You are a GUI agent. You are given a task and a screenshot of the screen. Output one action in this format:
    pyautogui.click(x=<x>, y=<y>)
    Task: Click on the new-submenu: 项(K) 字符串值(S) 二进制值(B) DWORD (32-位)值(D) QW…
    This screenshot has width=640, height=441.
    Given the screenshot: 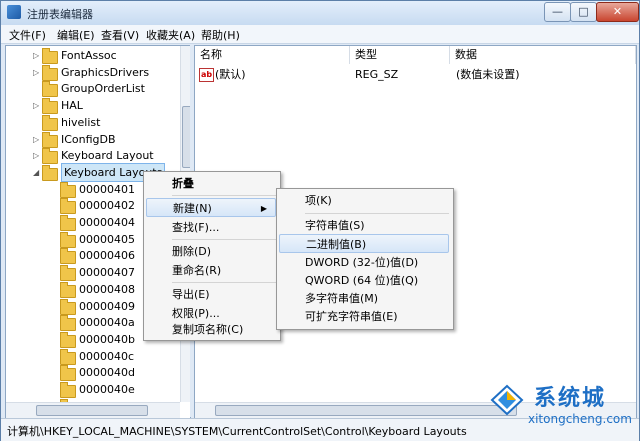 What is the action you would take?
    pyautogui.click(x=365, y=259)
    